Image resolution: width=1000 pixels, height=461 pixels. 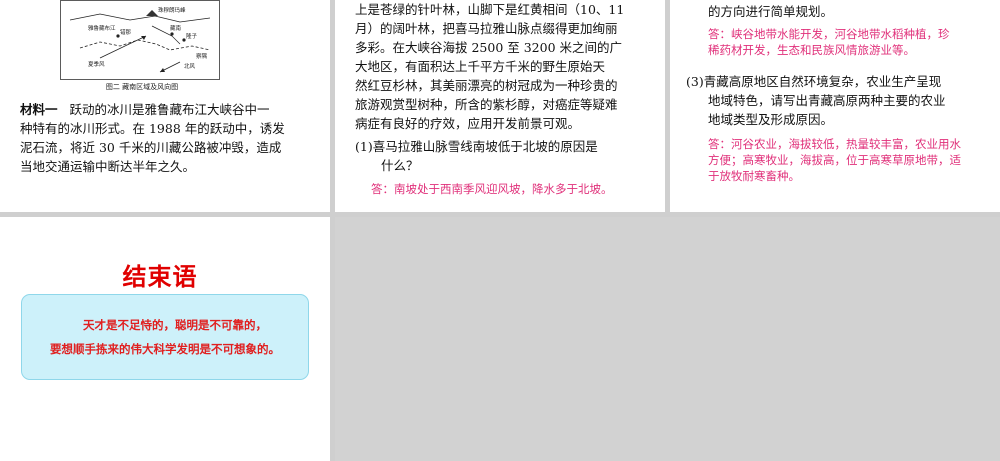 What do you see at coordinates (829, 34) in the screenshot?
I see `answer-line: 答：峡谷地带水能开发，河谷地带水稻种植，珍` at bounding box center [829, 34].